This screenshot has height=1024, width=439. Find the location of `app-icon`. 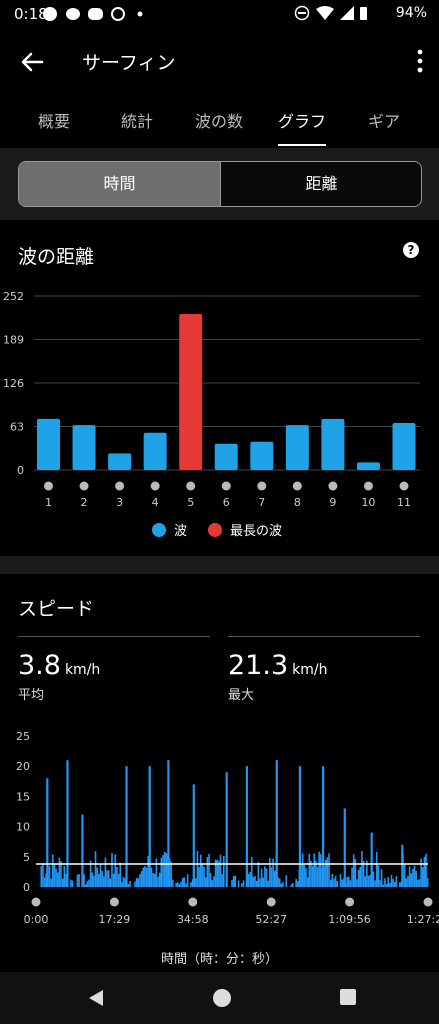

app-icon is located at coordinates (50, 14).